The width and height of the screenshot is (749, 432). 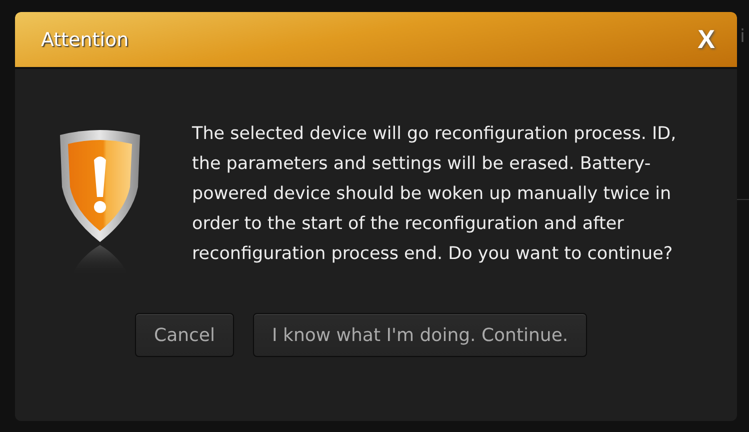 What do you see at coordinates (420, 335) in the screenshot?
I see `dialog-button: I know what I'm doing. Continue.` at bounding box center [420, 335].